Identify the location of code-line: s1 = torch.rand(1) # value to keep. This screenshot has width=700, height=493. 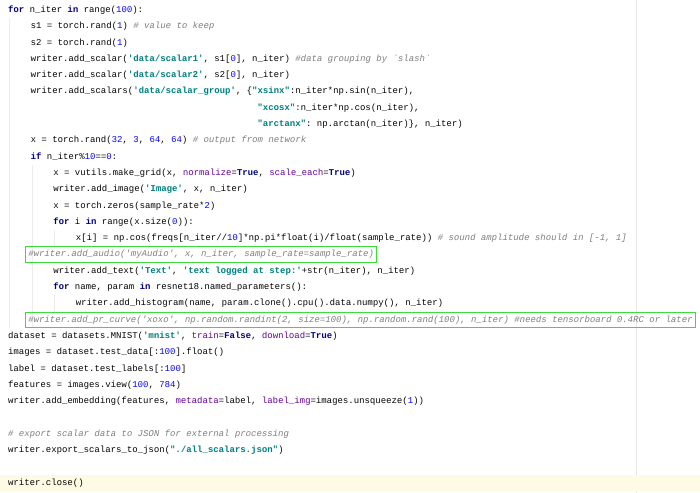
(123, 27).